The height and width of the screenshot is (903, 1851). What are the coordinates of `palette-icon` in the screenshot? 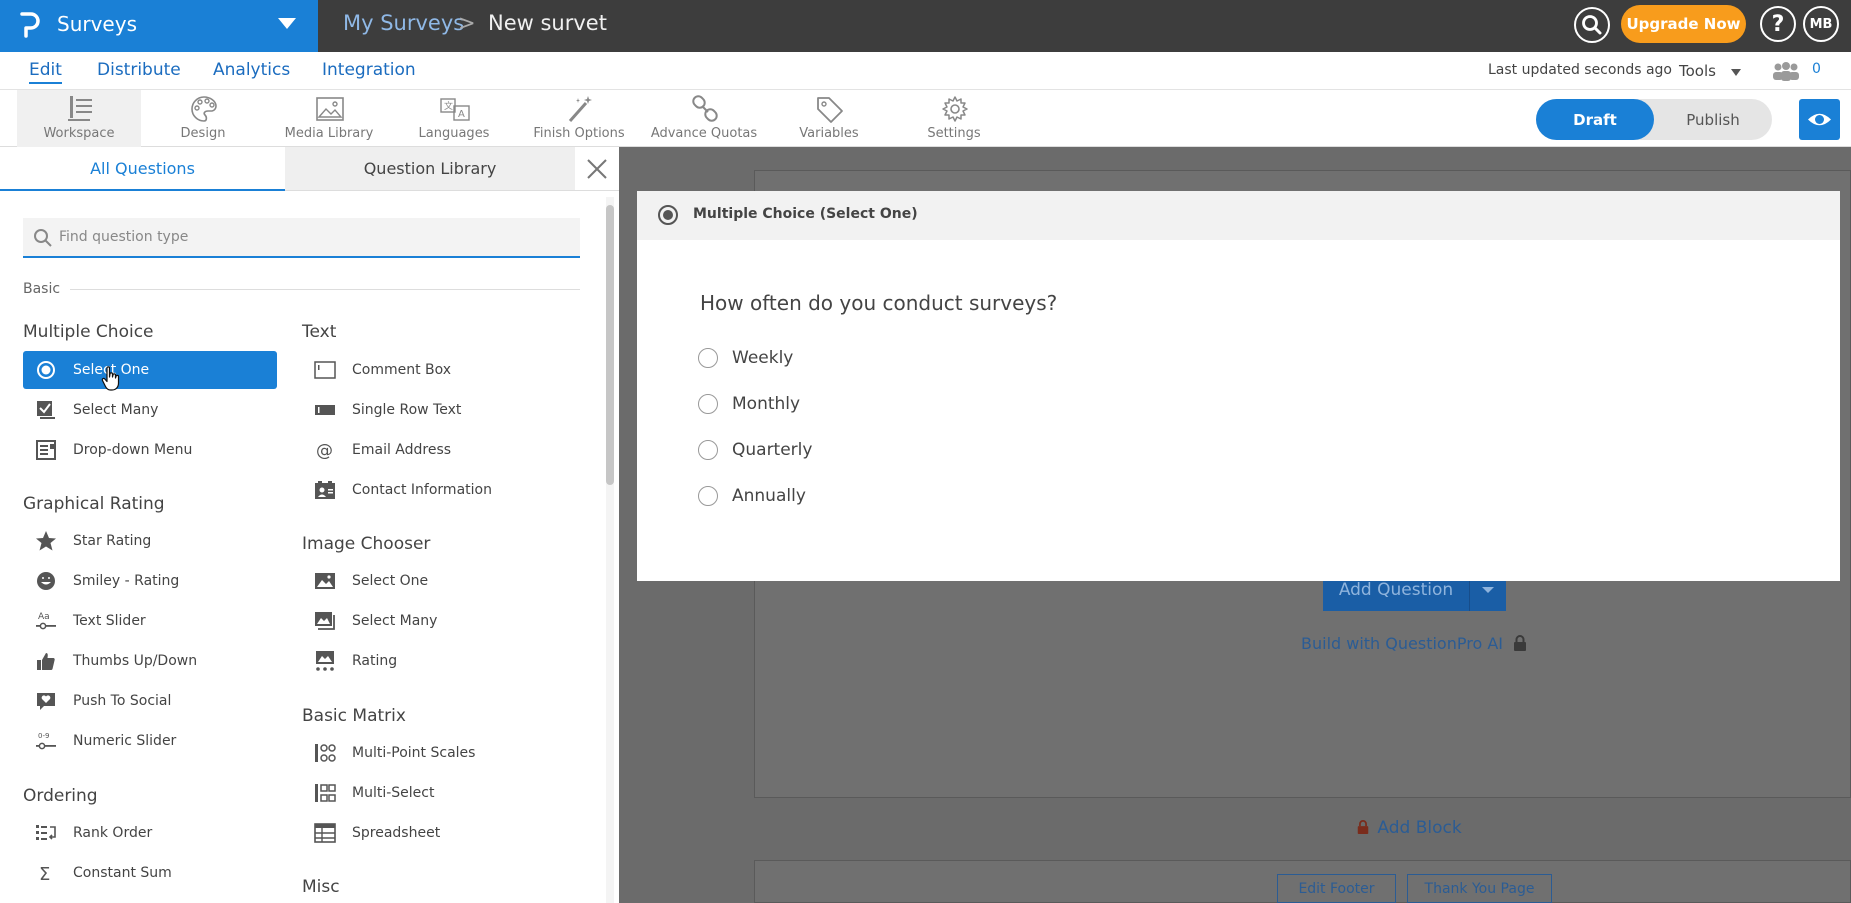 It's located at (204, 109).